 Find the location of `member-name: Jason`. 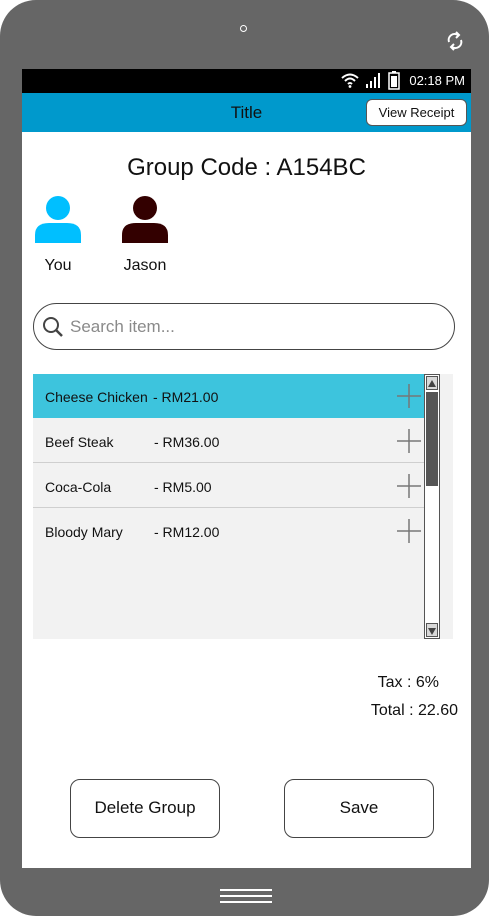

member-name: Jason is located at coordinates (145, 265).